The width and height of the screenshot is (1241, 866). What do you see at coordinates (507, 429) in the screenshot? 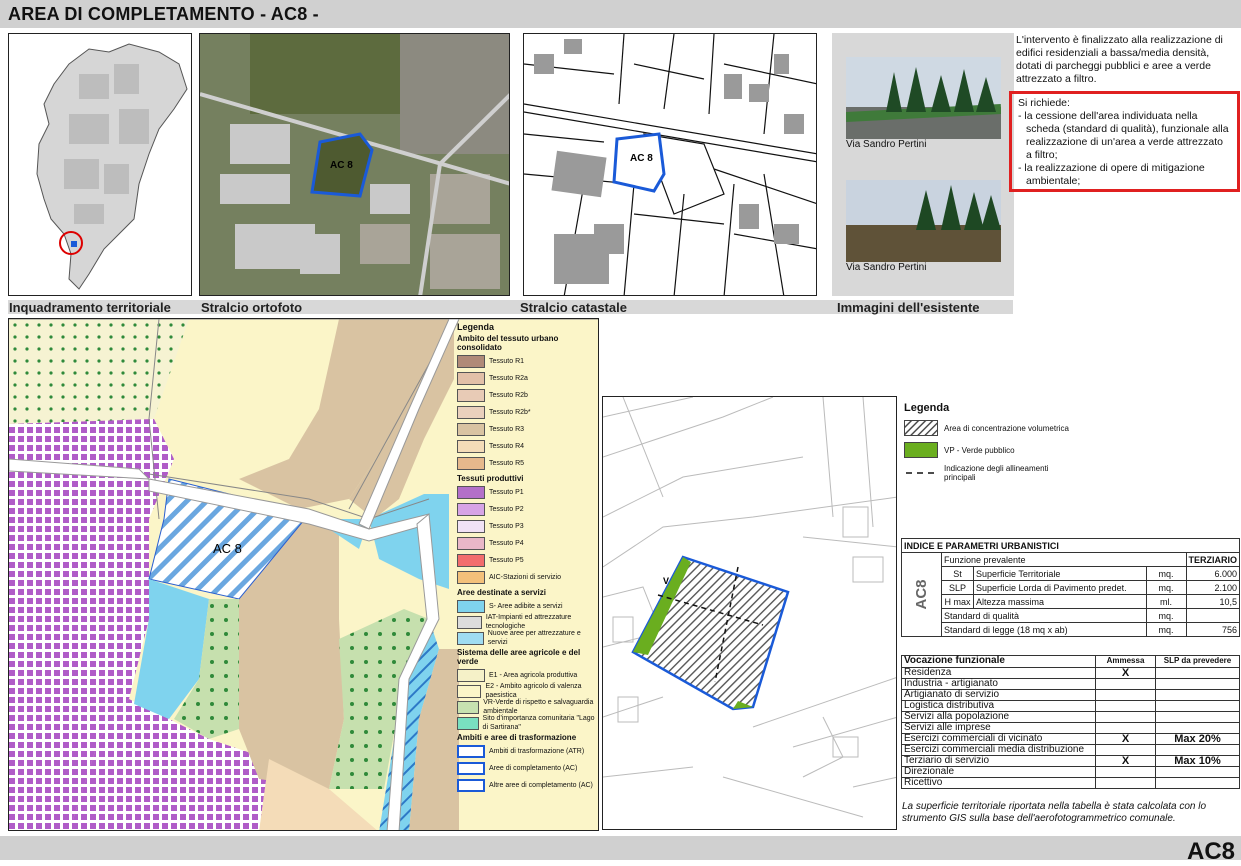
I see `legend-item-label: Tessuto R3` at bounding box center [507, 429].